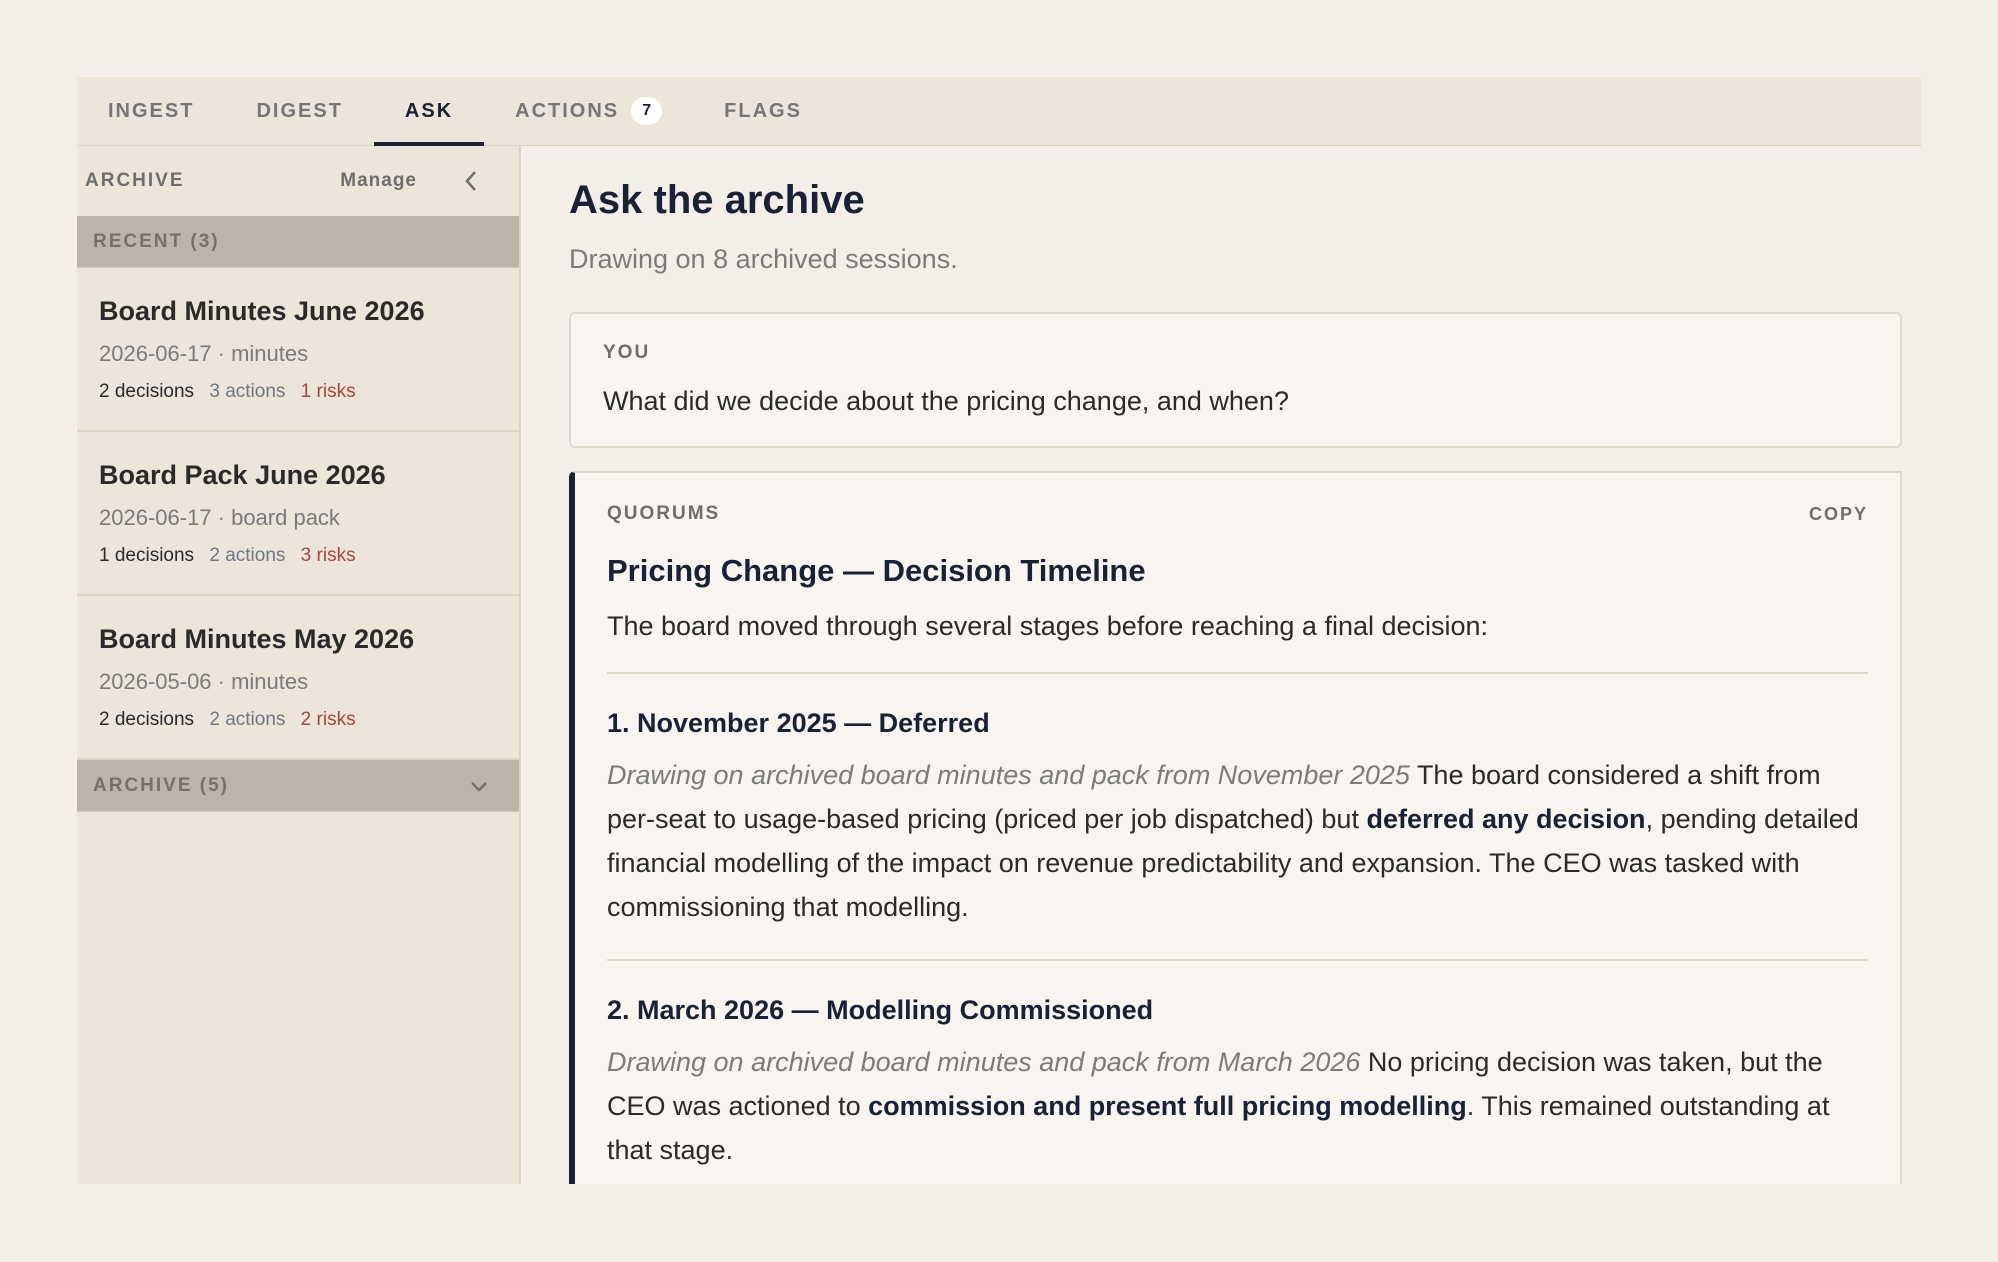 The height and width of the screenshot is (1262, 1998). Describe the element at coordinates (247, 391) in the screenshot. I see `actions-count: 3 actions` at that location.